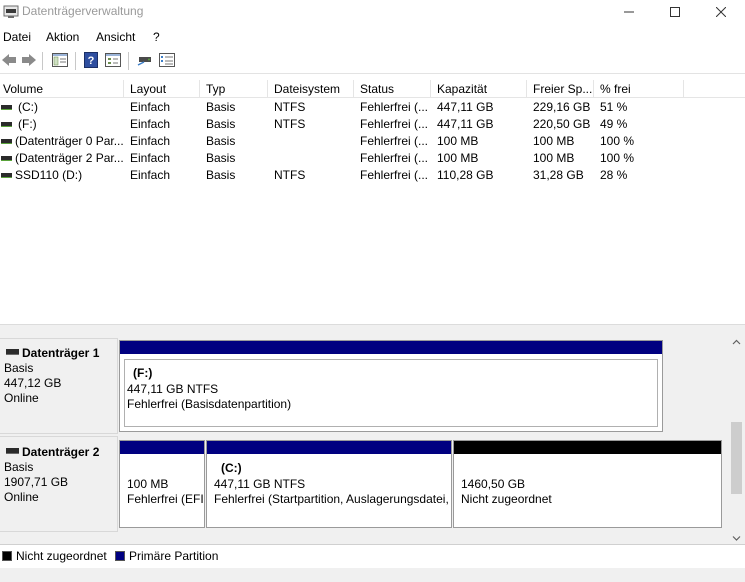 This screenshot has width=745, height=582. What do you see at coordinates (506, 499) in the screenshot?
I see `partition-status: Nicht zugeordnet` at bounding box center [506, 499].